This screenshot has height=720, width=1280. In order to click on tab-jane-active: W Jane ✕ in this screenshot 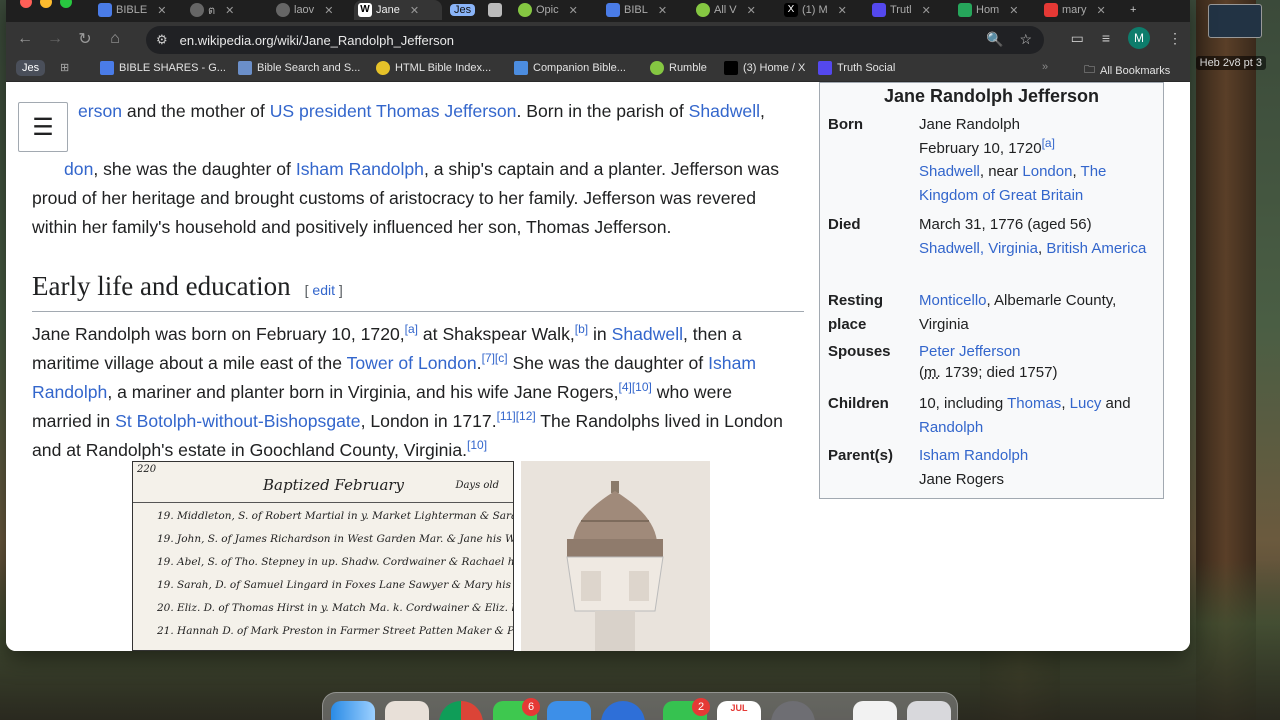, I will do `click(398, 10)`.